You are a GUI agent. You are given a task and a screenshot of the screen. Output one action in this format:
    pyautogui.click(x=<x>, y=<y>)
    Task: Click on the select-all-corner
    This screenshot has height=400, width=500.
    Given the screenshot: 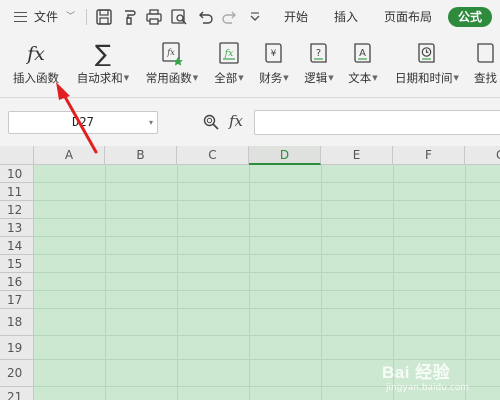 What is the action you would take?
    pyautogui.click(x=17, y=155)
    